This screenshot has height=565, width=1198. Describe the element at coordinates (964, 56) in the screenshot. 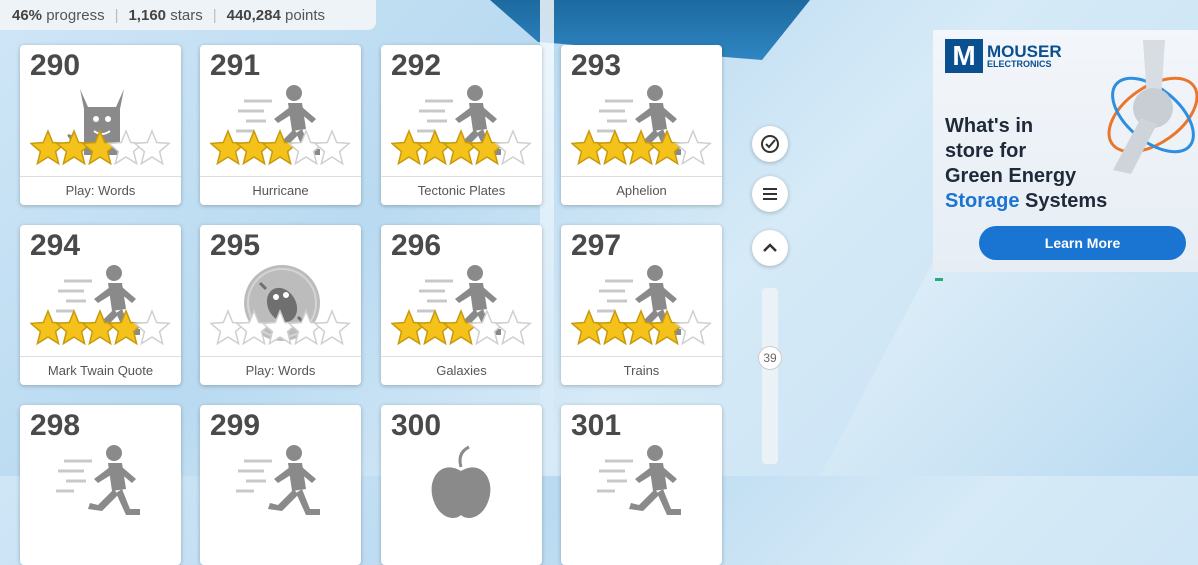

I see `mouser-logo-mark: M` at that location.